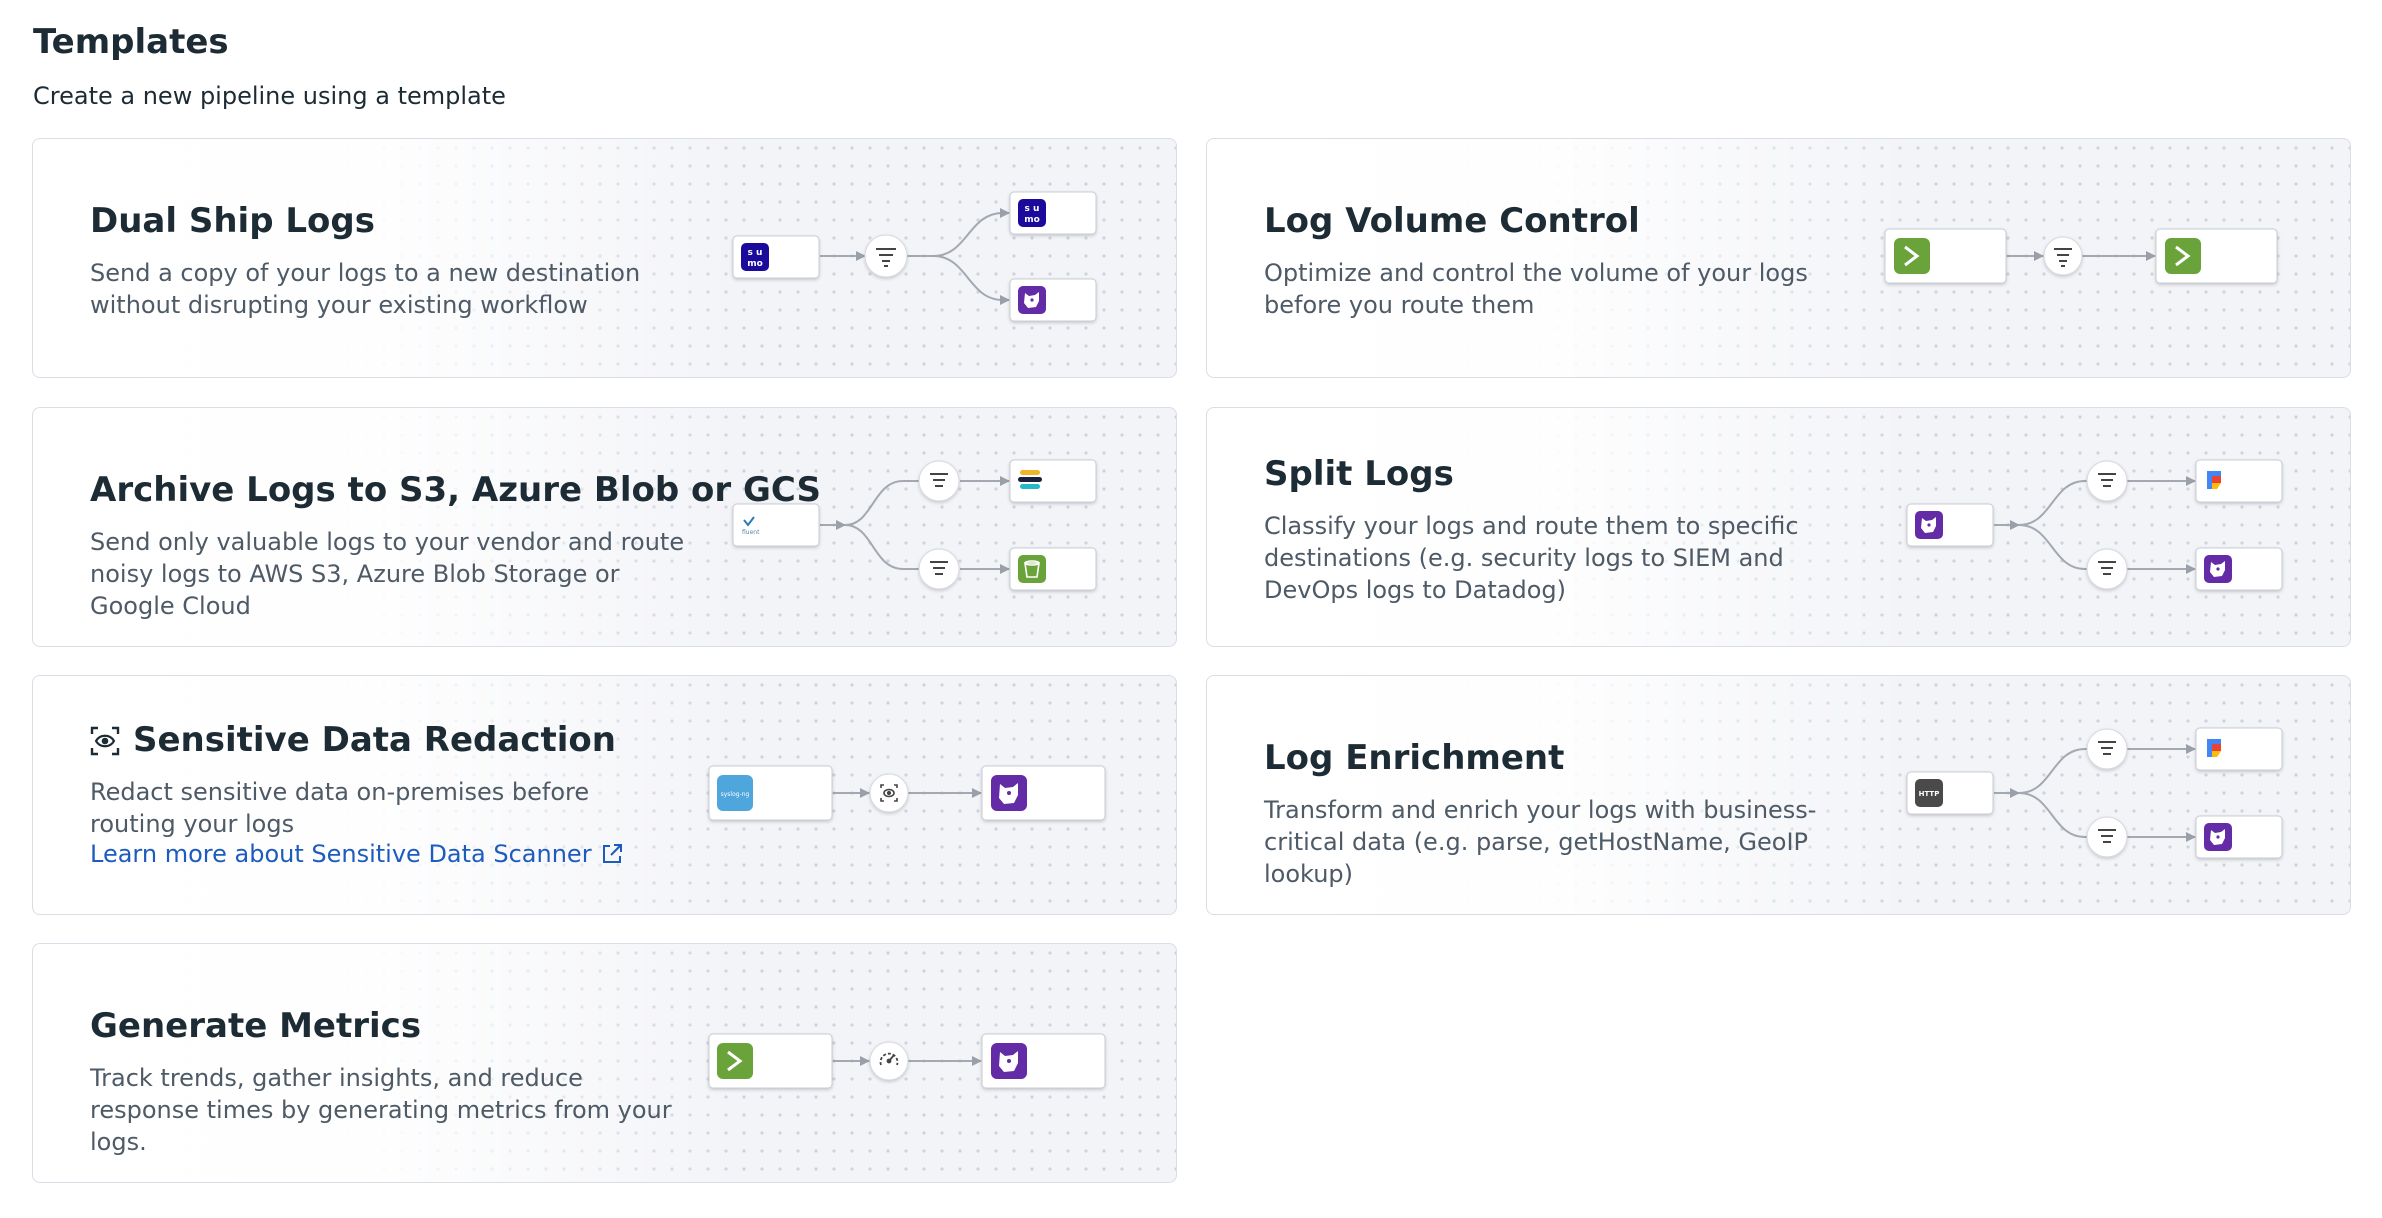 The height and width of the screenshot is (1218, 2382). Describe the element at coordinates (889, 793) in the screenshot. I see `scanner-step` at that location.